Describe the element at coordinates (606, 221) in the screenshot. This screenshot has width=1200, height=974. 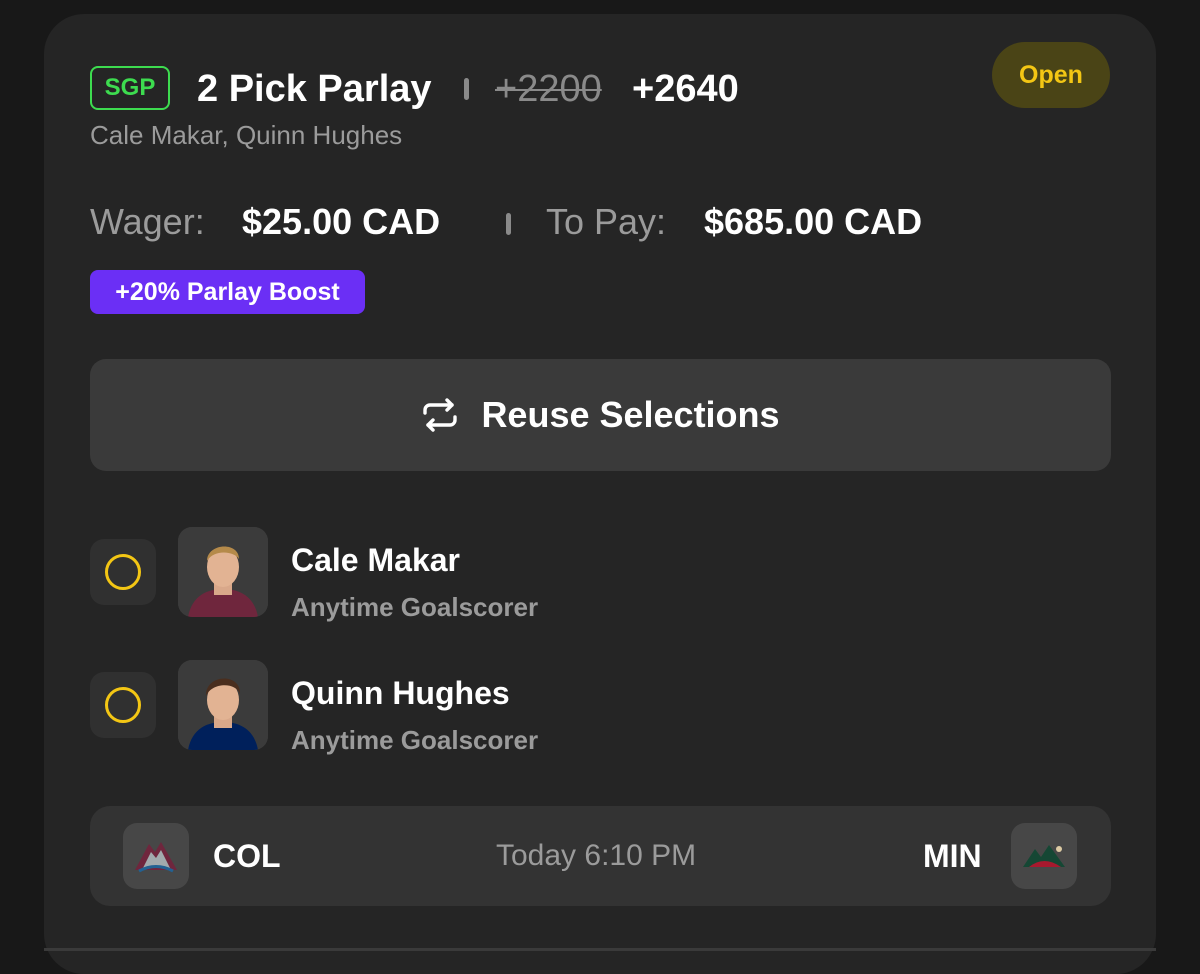
I see `to-pay-label: To Pay:` at that location.